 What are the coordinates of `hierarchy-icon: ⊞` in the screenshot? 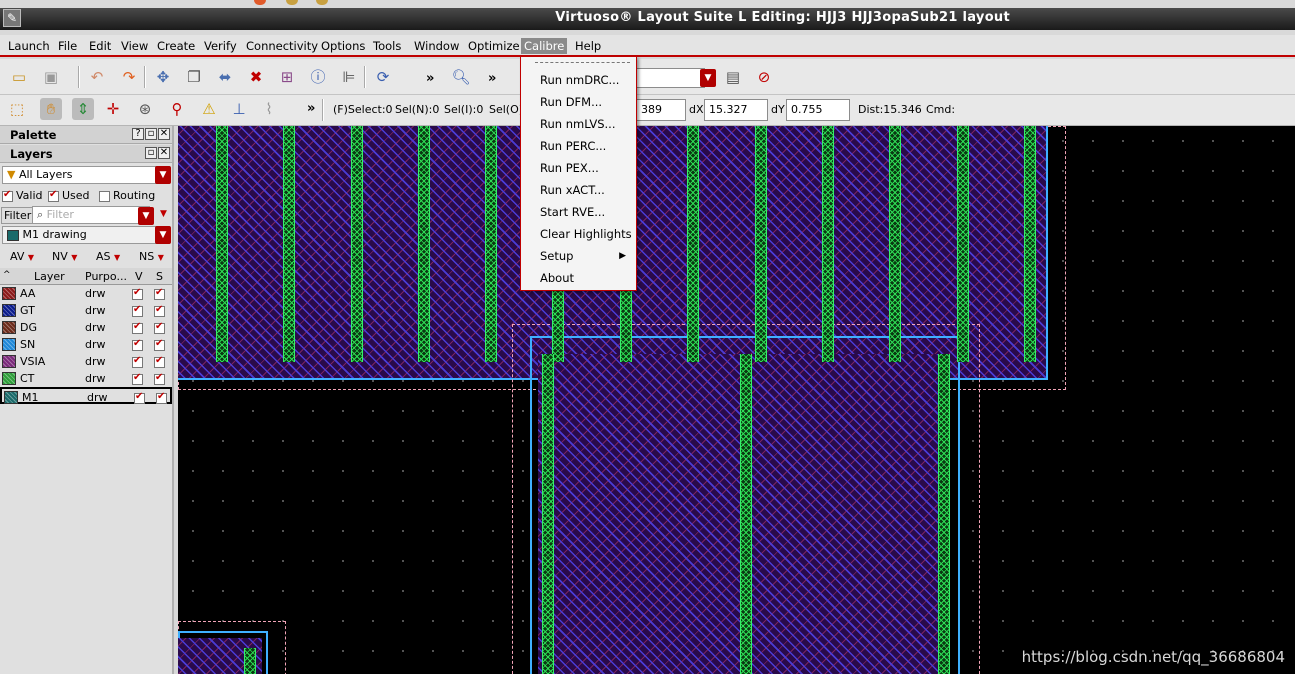 It's located at (287, 77).